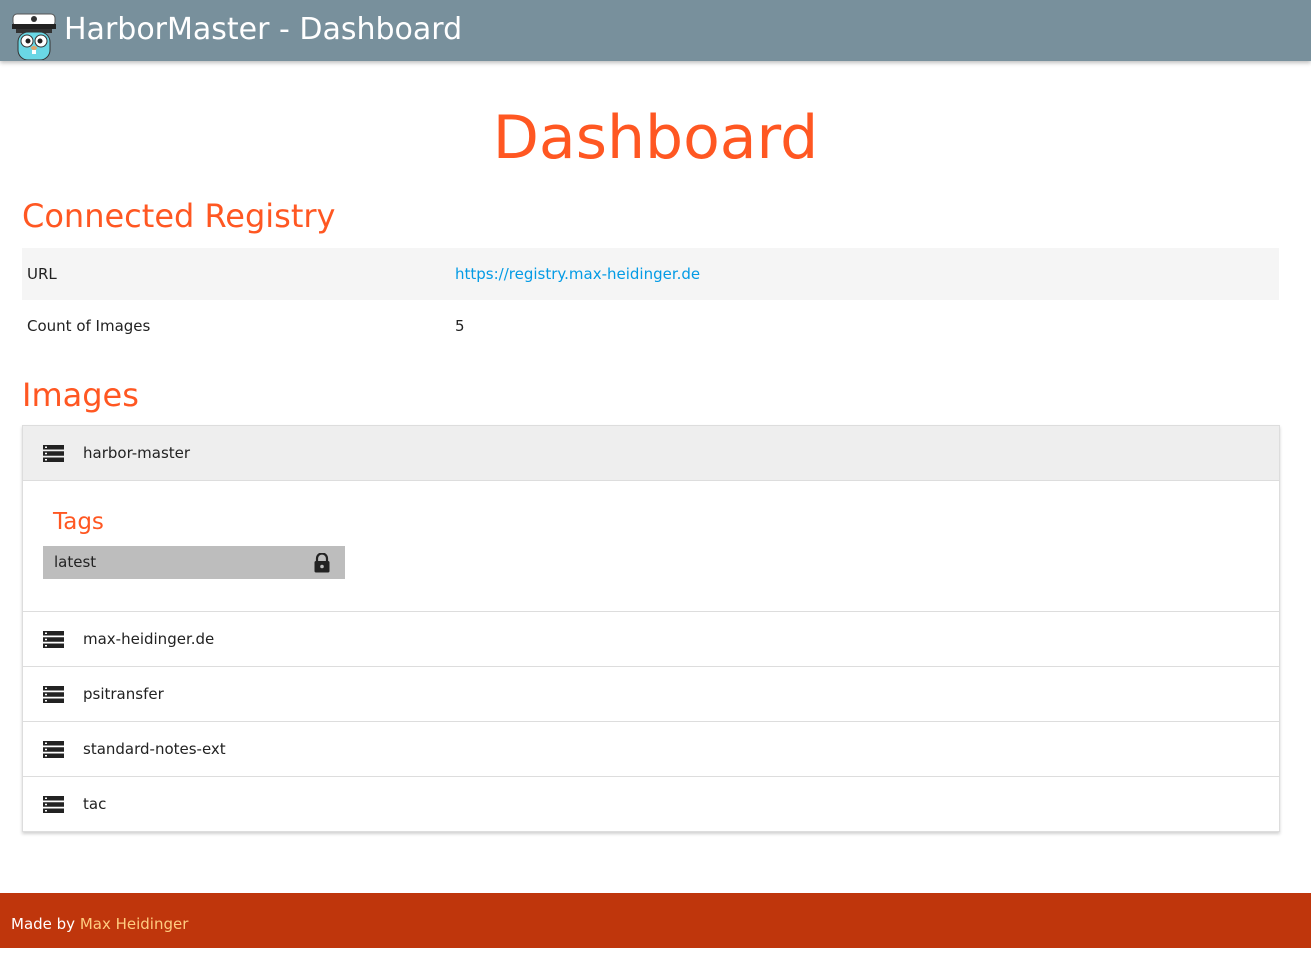 This screenshot has height=955, width=1311. Describe the element at coordinates (194, 562) in the screenshot. I see `tag-chip-latest: latest` at that location.